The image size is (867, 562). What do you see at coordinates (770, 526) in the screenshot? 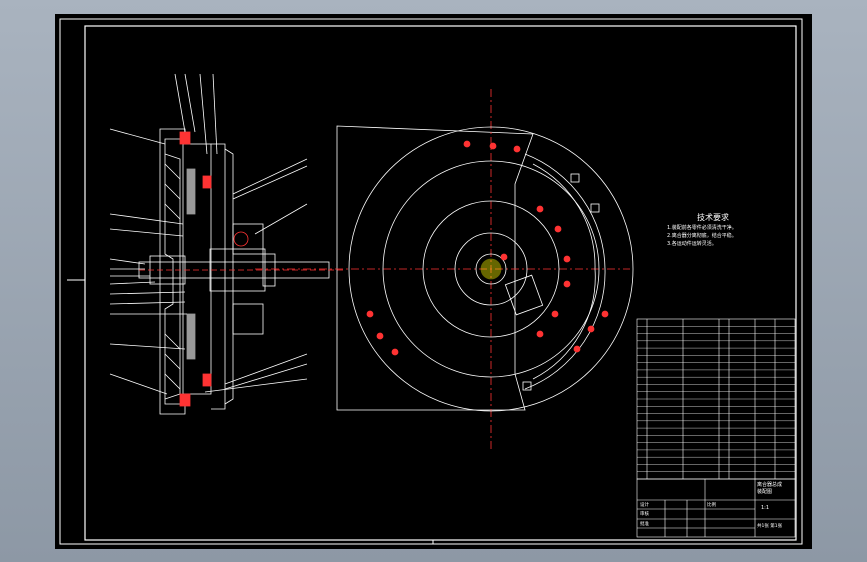
I see `title-block-sheet: 共1张 第1张` at bounding box center [770, 526].